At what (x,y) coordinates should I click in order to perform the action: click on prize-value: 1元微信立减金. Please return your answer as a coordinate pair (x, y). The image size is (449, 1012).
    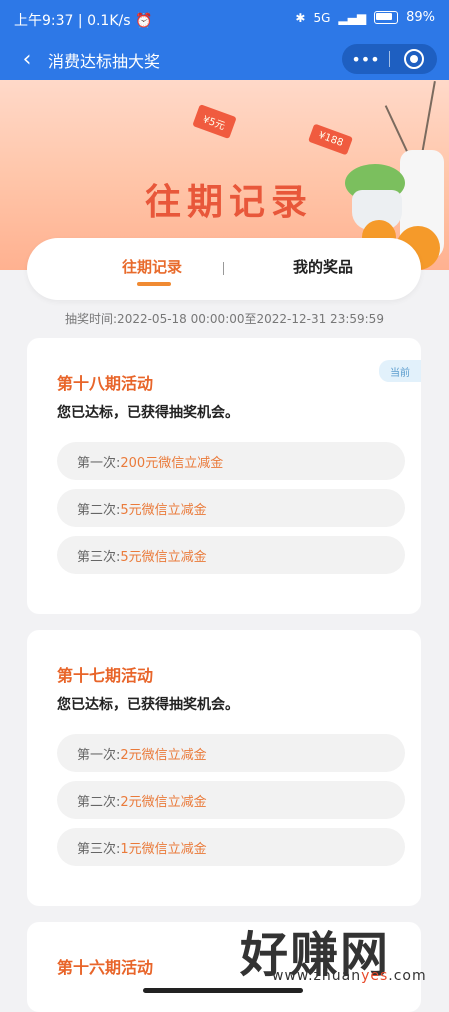
    Looking at the image, I should click on (163, 849).